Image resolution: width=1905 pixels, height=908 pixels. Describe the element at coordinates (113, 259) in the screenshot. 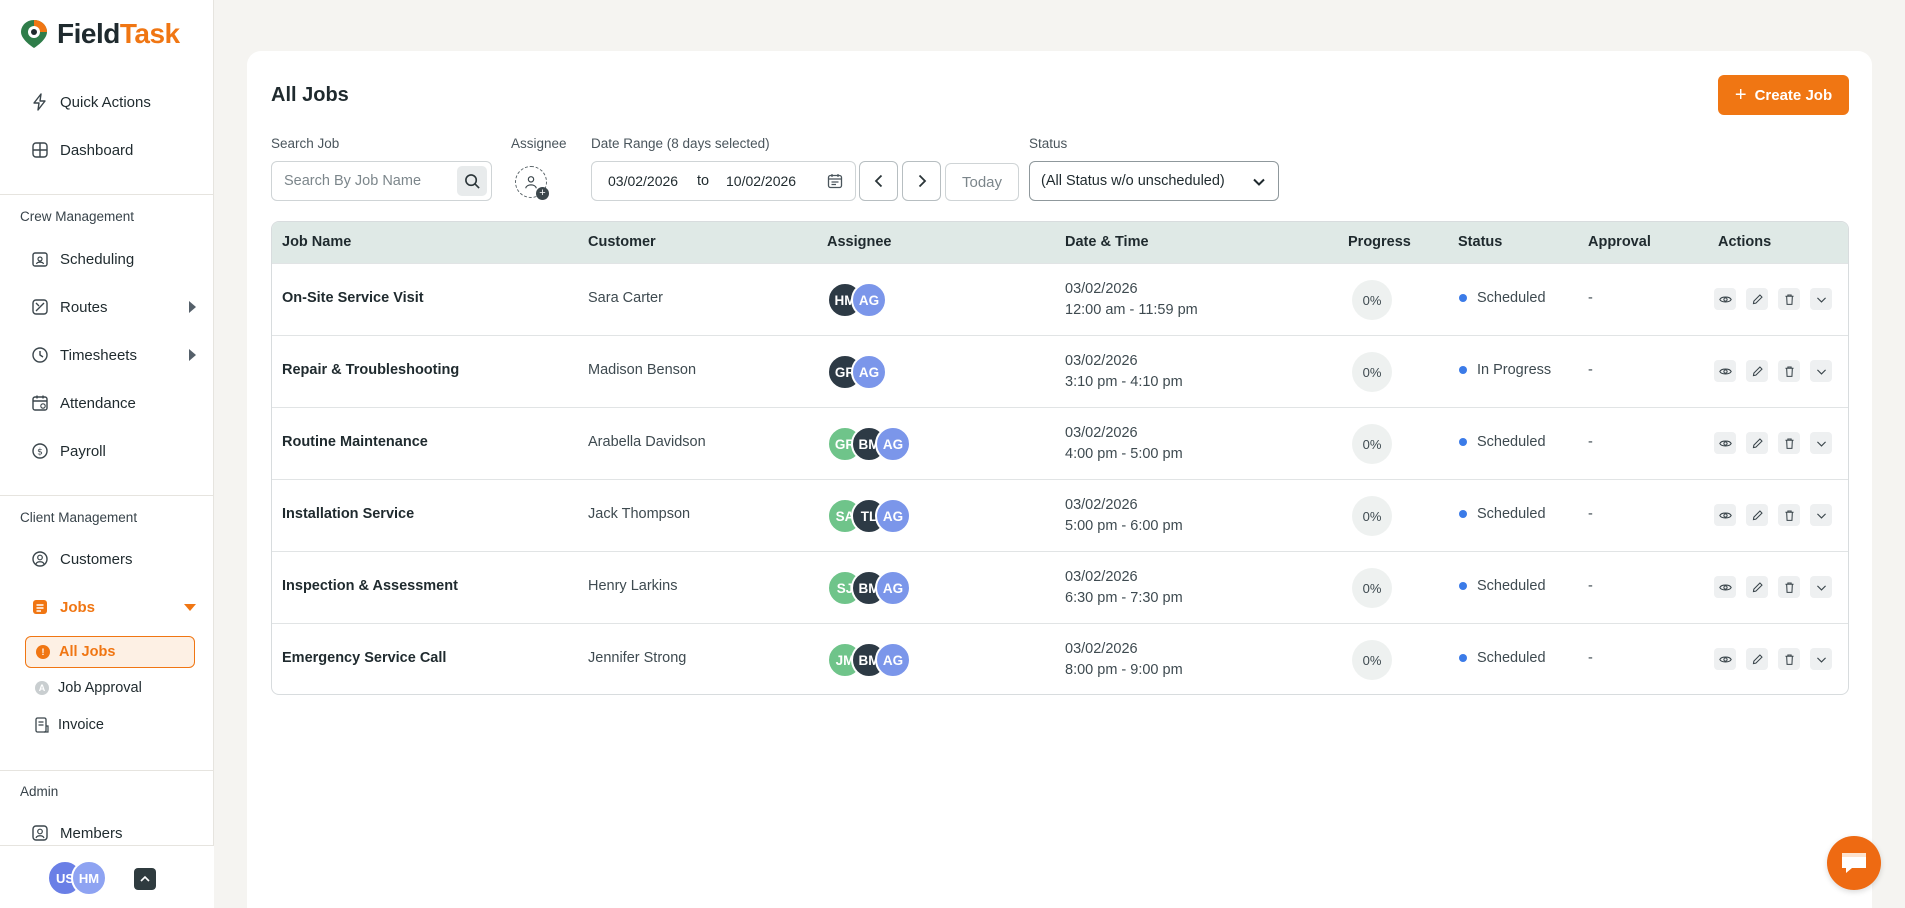

I see `nav-scheduling: Scheduling` at that location.